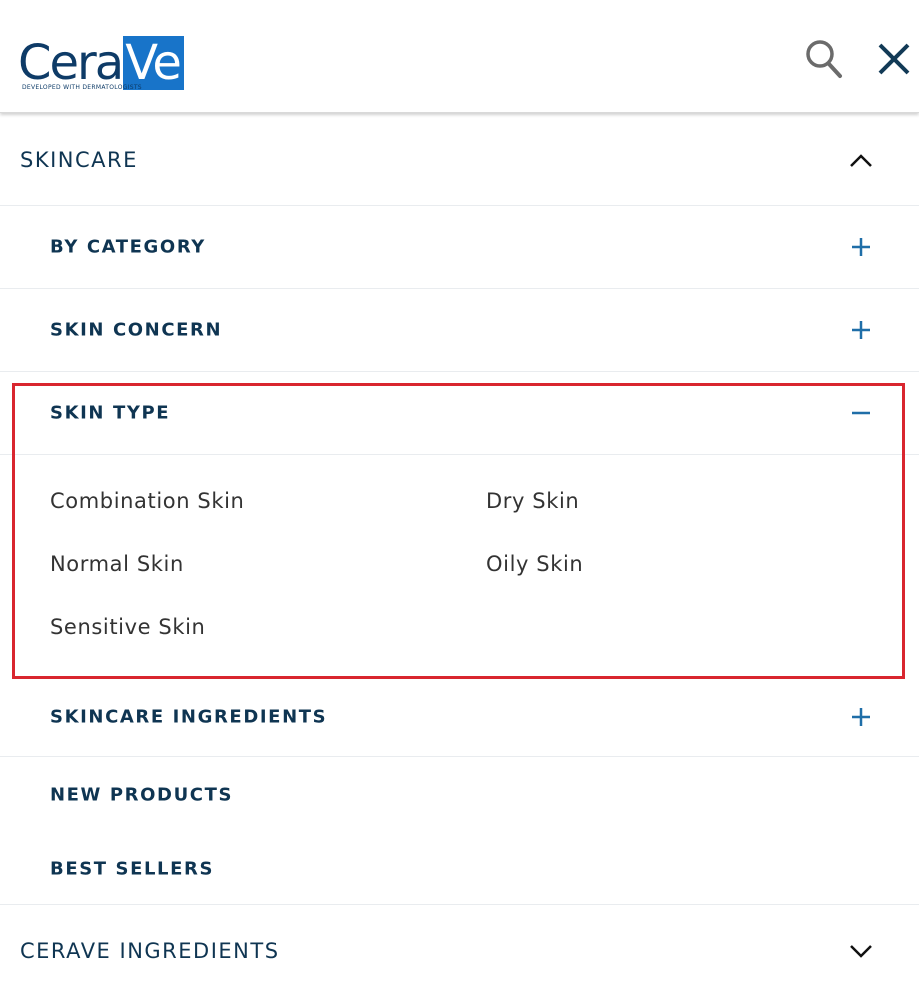 Image resolution: width=919 pixels, height=997 pixels. I want to click on menu-item-by-category-label: BY CATEGORY, so click(128, 247).